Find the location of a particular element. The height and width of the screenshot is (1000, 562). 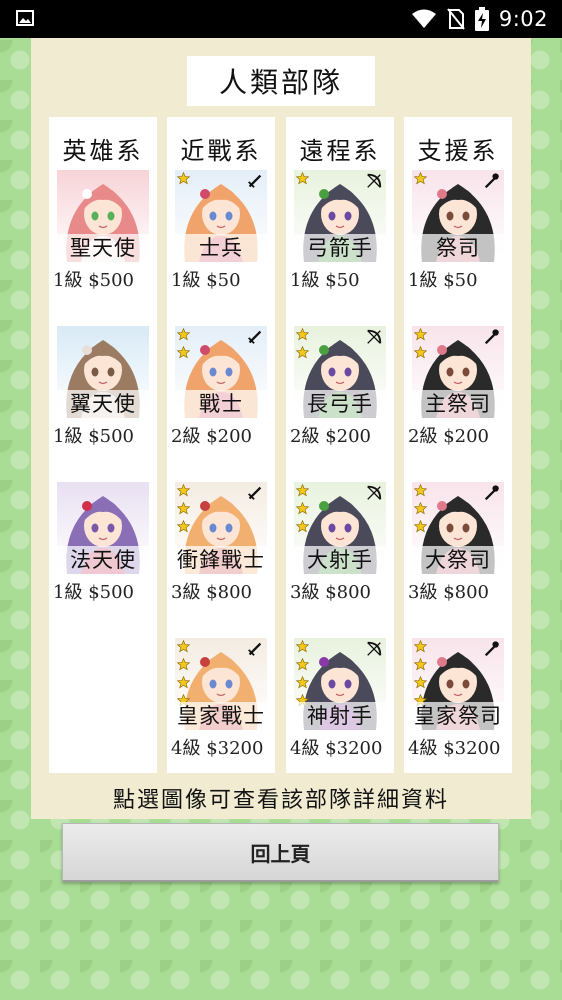

unit-portrait: 士兵 is located at coordinates (221, 216).